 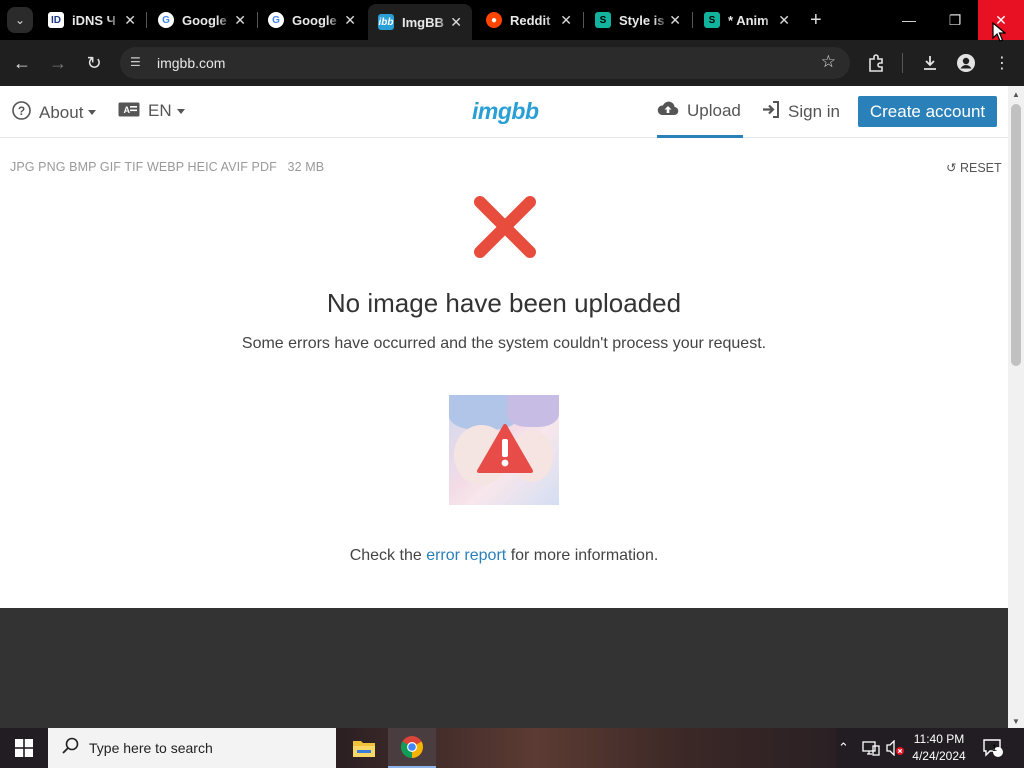 I want to click on language-menu: A EN, so click(x=151, y=111).